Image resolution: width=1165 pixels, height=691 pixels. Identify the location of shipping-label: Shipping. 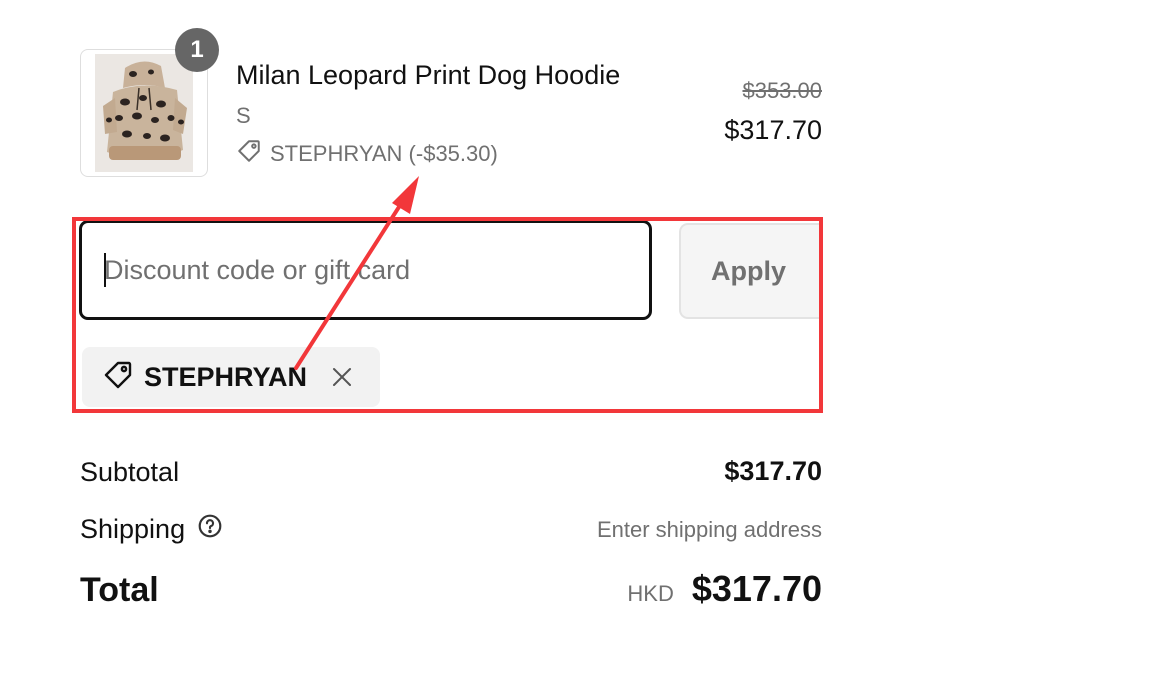
(133, 529).